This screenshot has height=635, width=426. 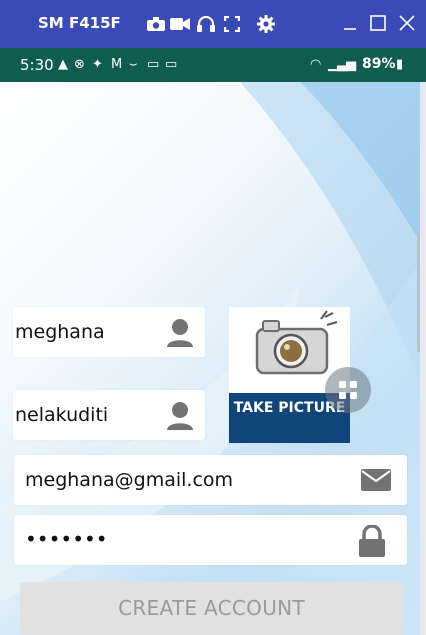 What do you see at coordinates (210, 540) in the screenshot?
I see `password-field: •••••••` at bounding box center [210, 540].